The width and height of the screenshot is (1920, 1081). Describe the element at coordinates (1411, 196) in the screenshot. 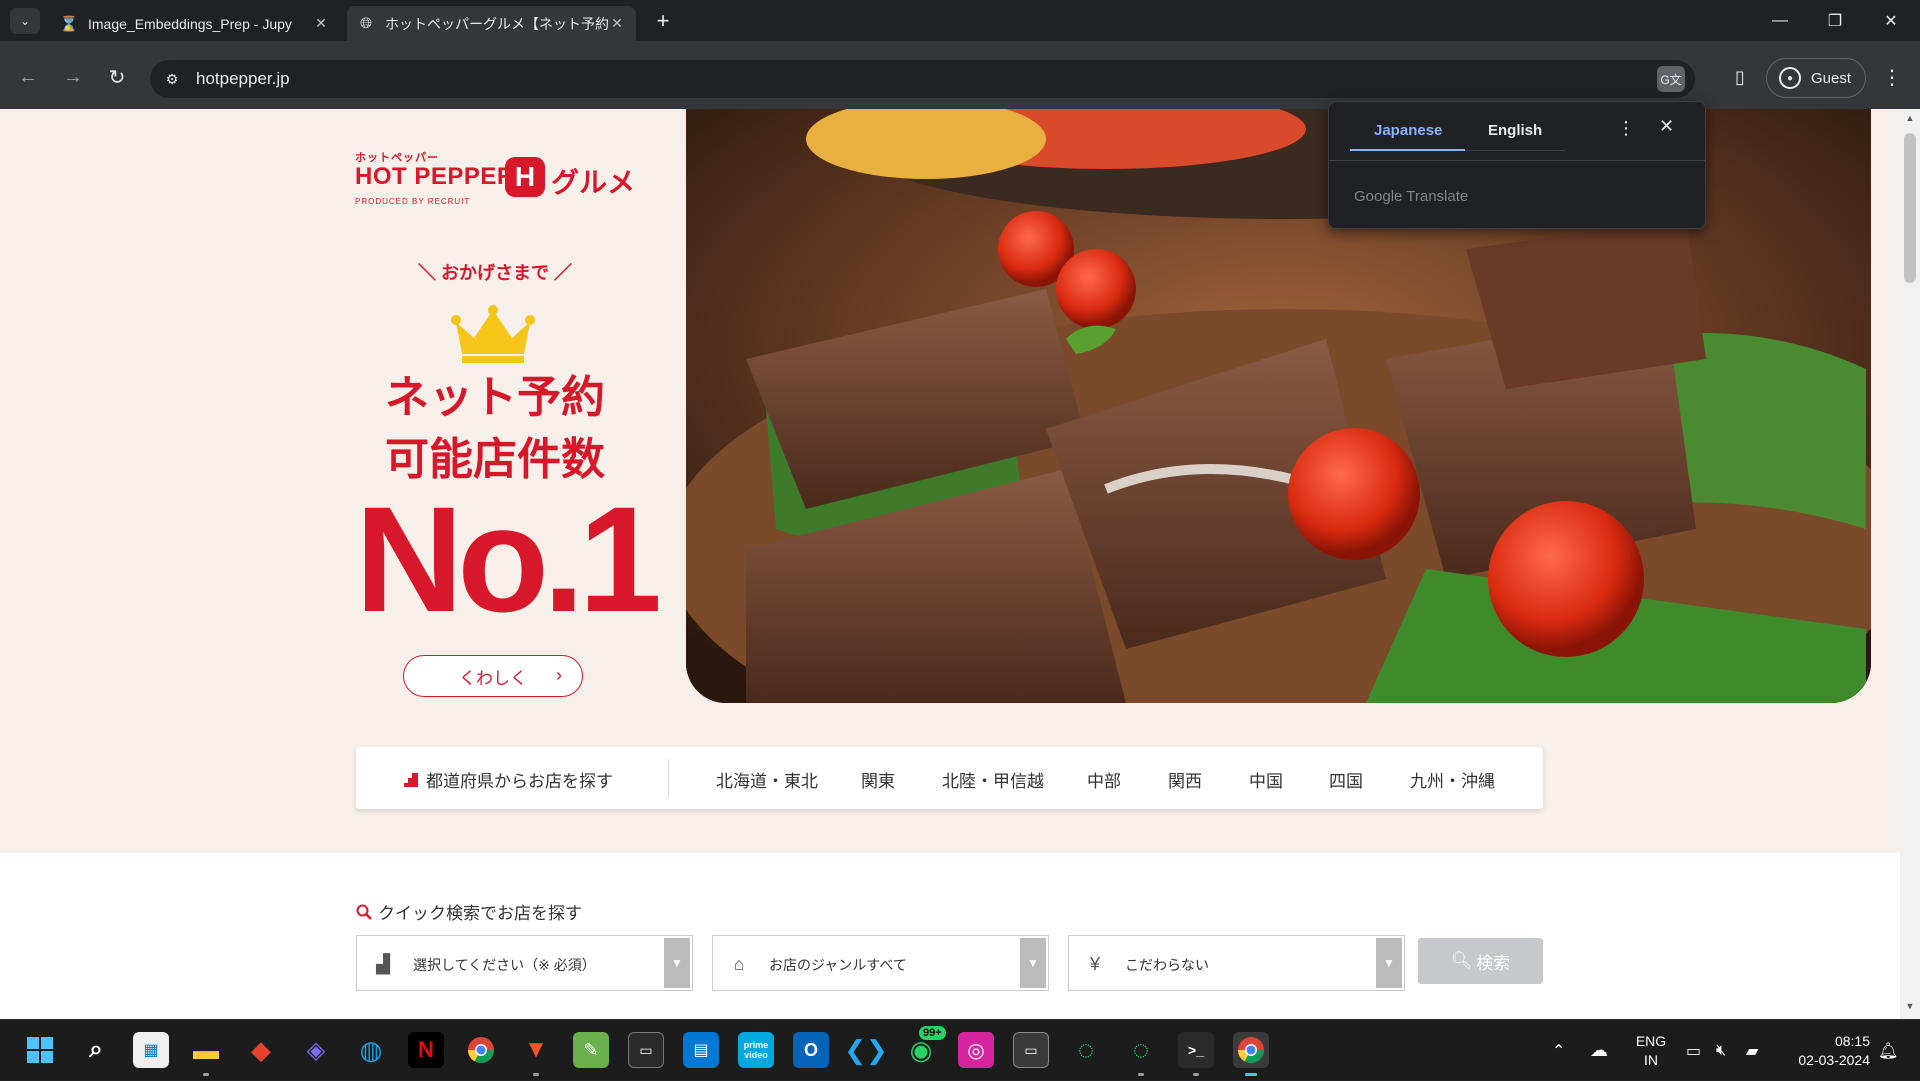

I see `translate-provider: Google Translate` at that location.